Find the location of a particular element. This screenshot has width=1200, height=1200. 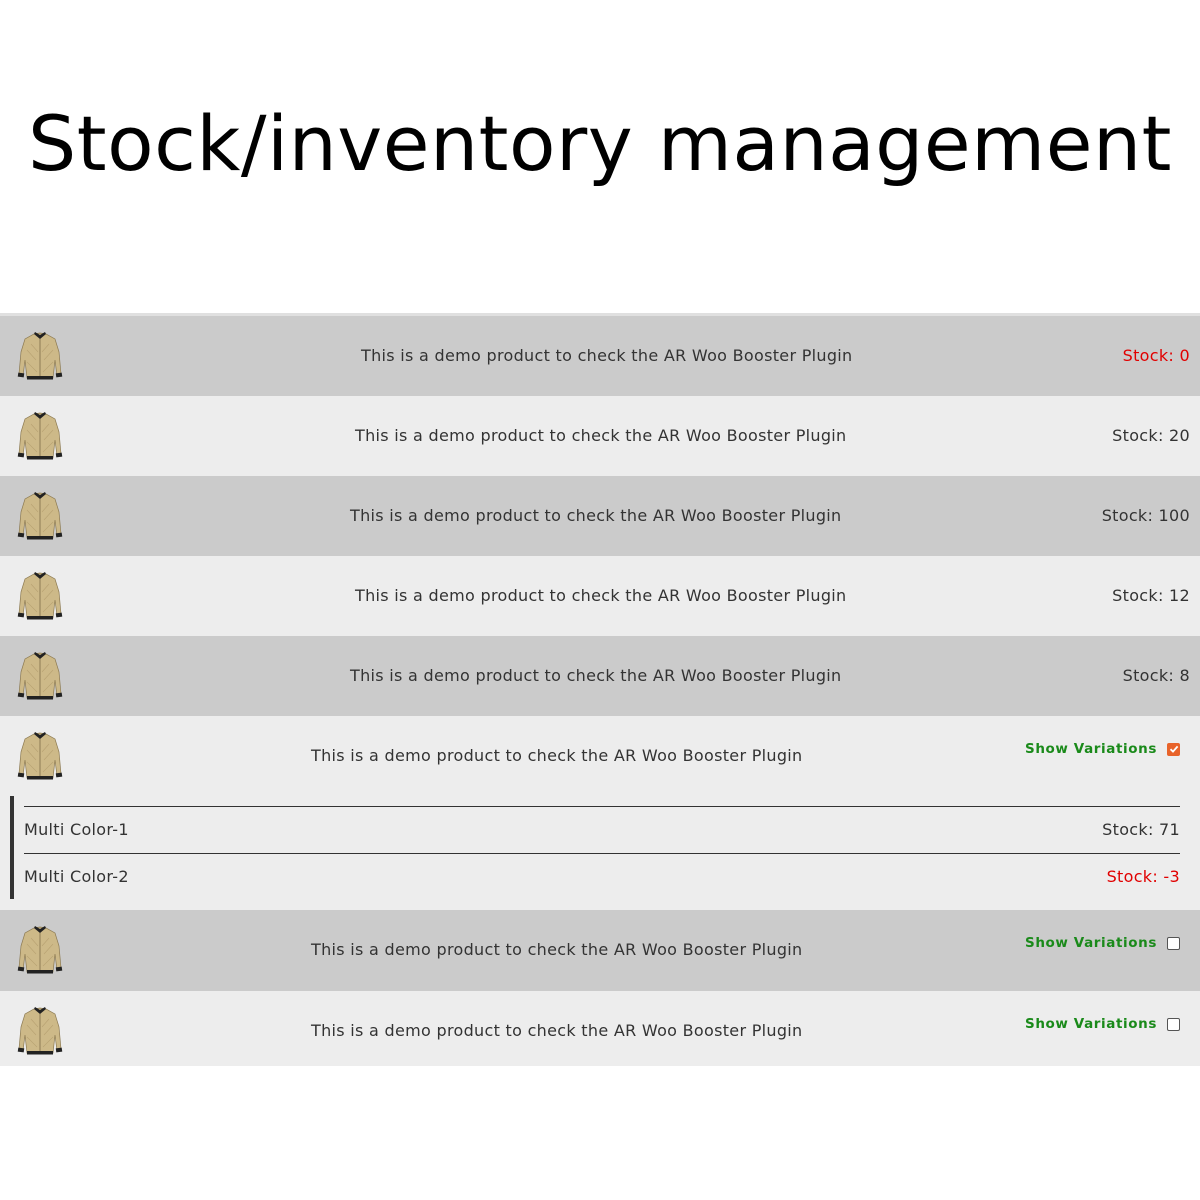

stock-value: Stock: 20 is located at coordinates (1151, 435).